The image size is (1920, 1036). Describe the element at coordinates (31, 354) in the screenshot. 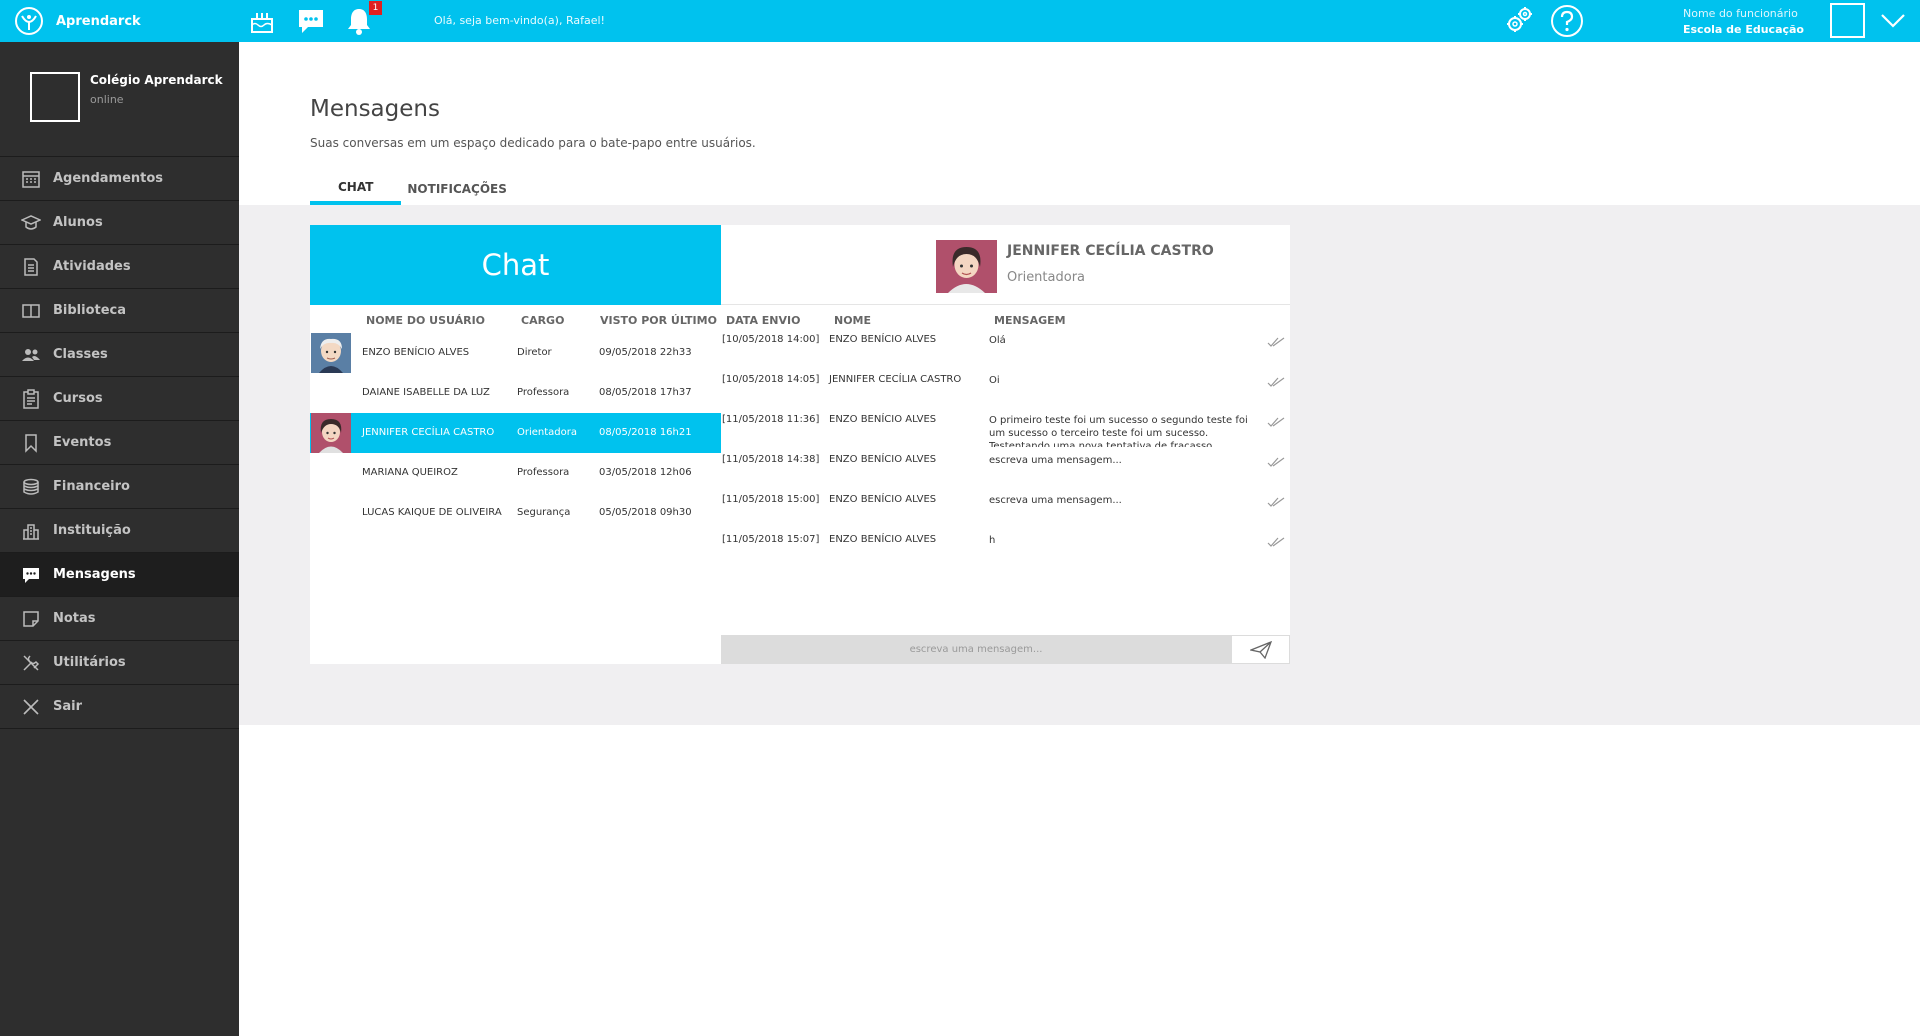

I see `users-icon` at that location.